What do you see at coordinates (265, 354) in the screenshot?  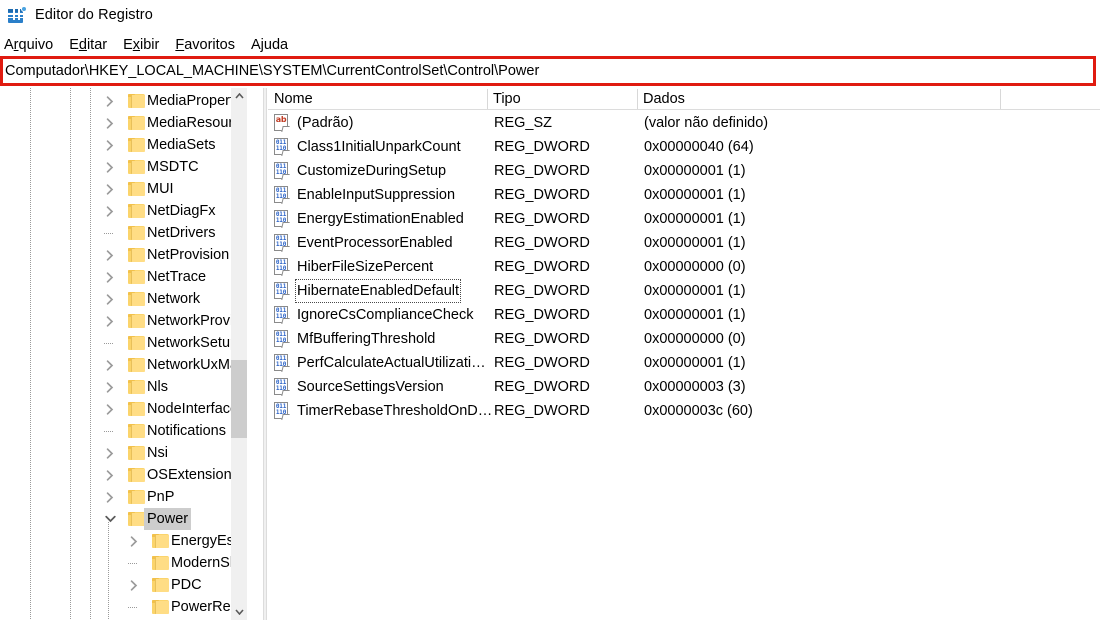 I see `pane-splitter` at bounding box center [265, 354].